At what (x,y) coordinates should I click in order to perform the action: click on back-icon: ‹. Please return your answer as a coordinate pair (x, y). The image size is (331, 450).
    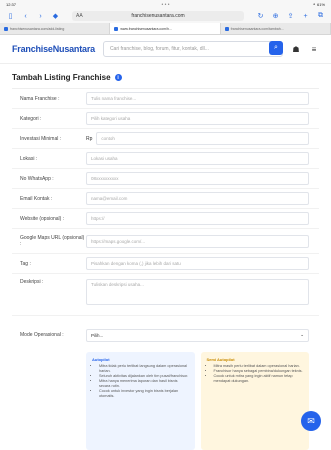
    Looking at the image, I should click on (25, 16).